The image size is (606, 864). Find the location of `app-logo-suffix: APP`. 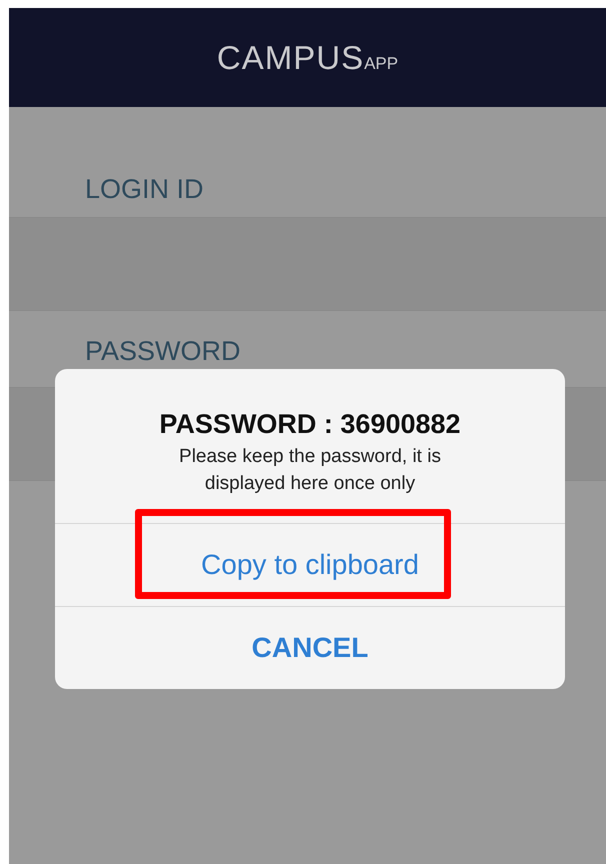

app-logo-suffix: APP is located at coordinates (381, 64).